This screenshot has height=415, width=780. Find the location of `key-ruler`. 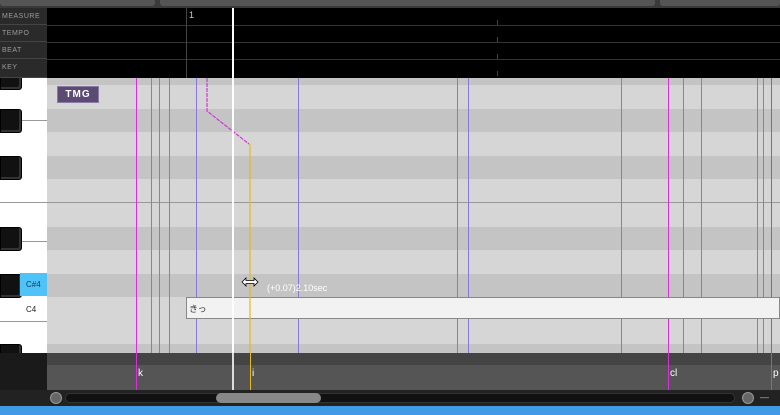

key-ruler is located at coordinates (413, 68).